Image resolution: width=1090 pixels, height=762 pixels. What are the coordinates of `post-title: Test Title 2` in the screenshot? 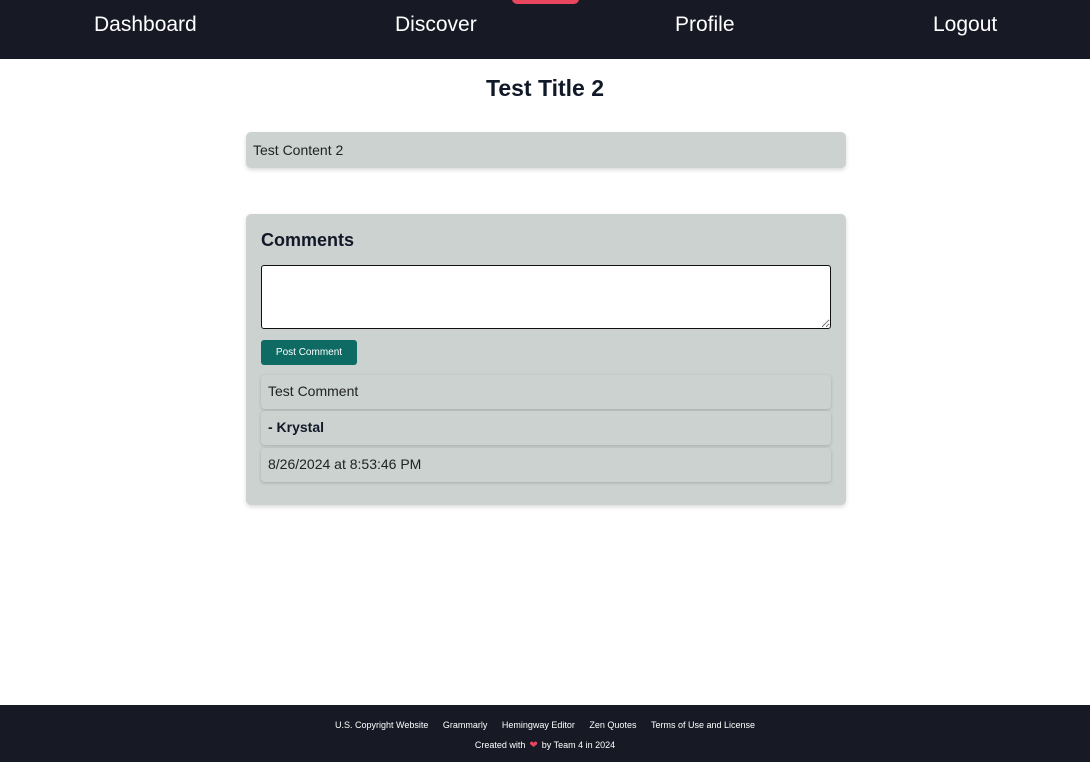 It's located at (545, 88).